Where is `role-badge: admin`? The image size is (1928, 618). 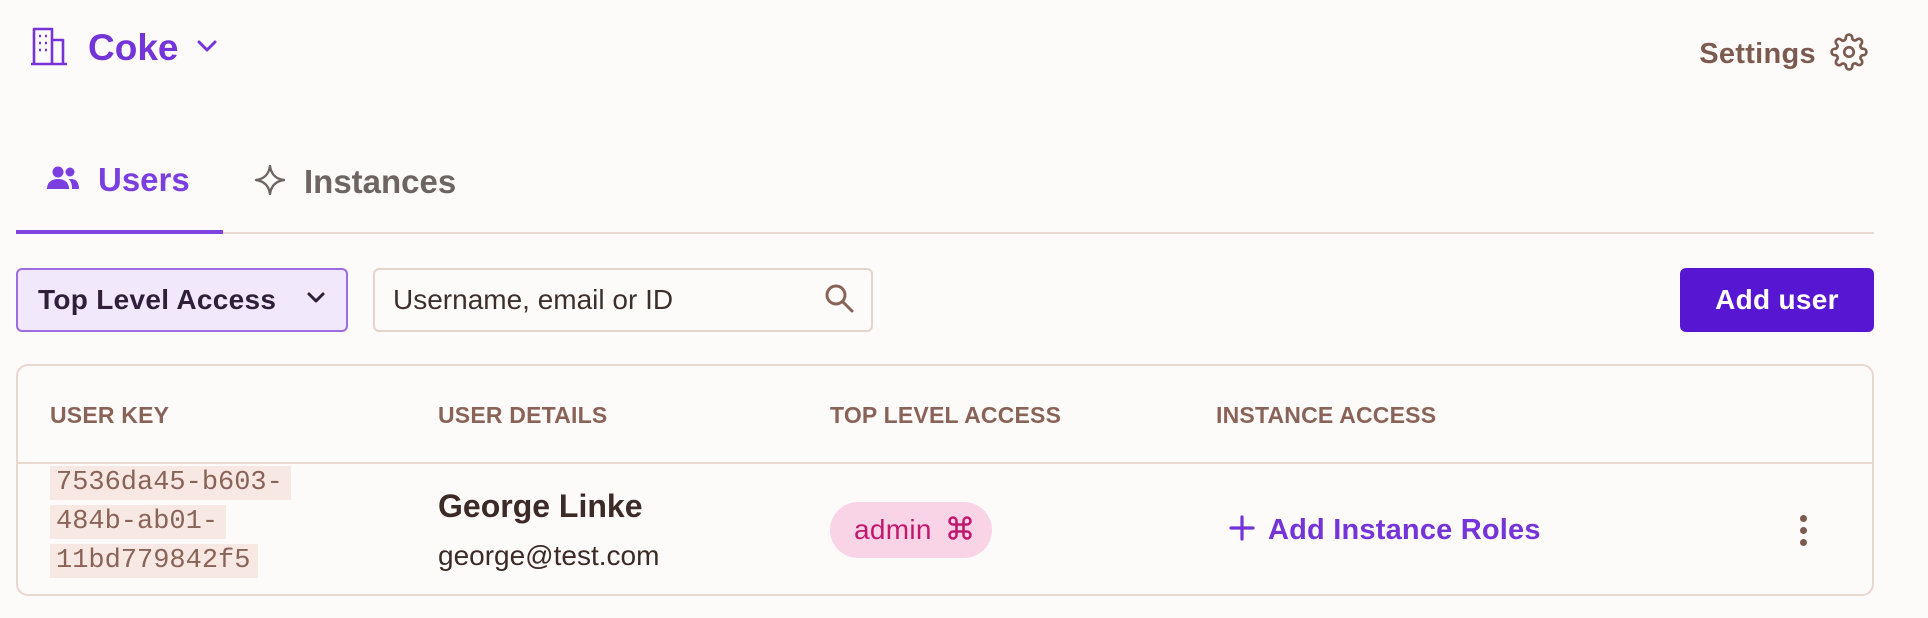 role-badge: admin is located at coordinates (911, 530).